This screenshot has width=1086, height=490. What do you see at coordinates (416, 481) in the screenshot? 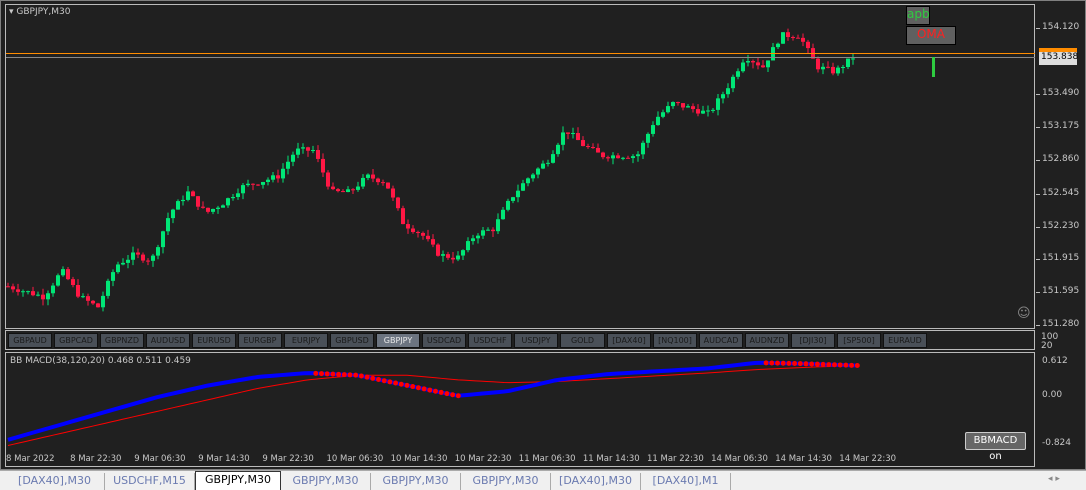
I see `tab-4: GBPJPY,M30` at bounding box center [416, 481].